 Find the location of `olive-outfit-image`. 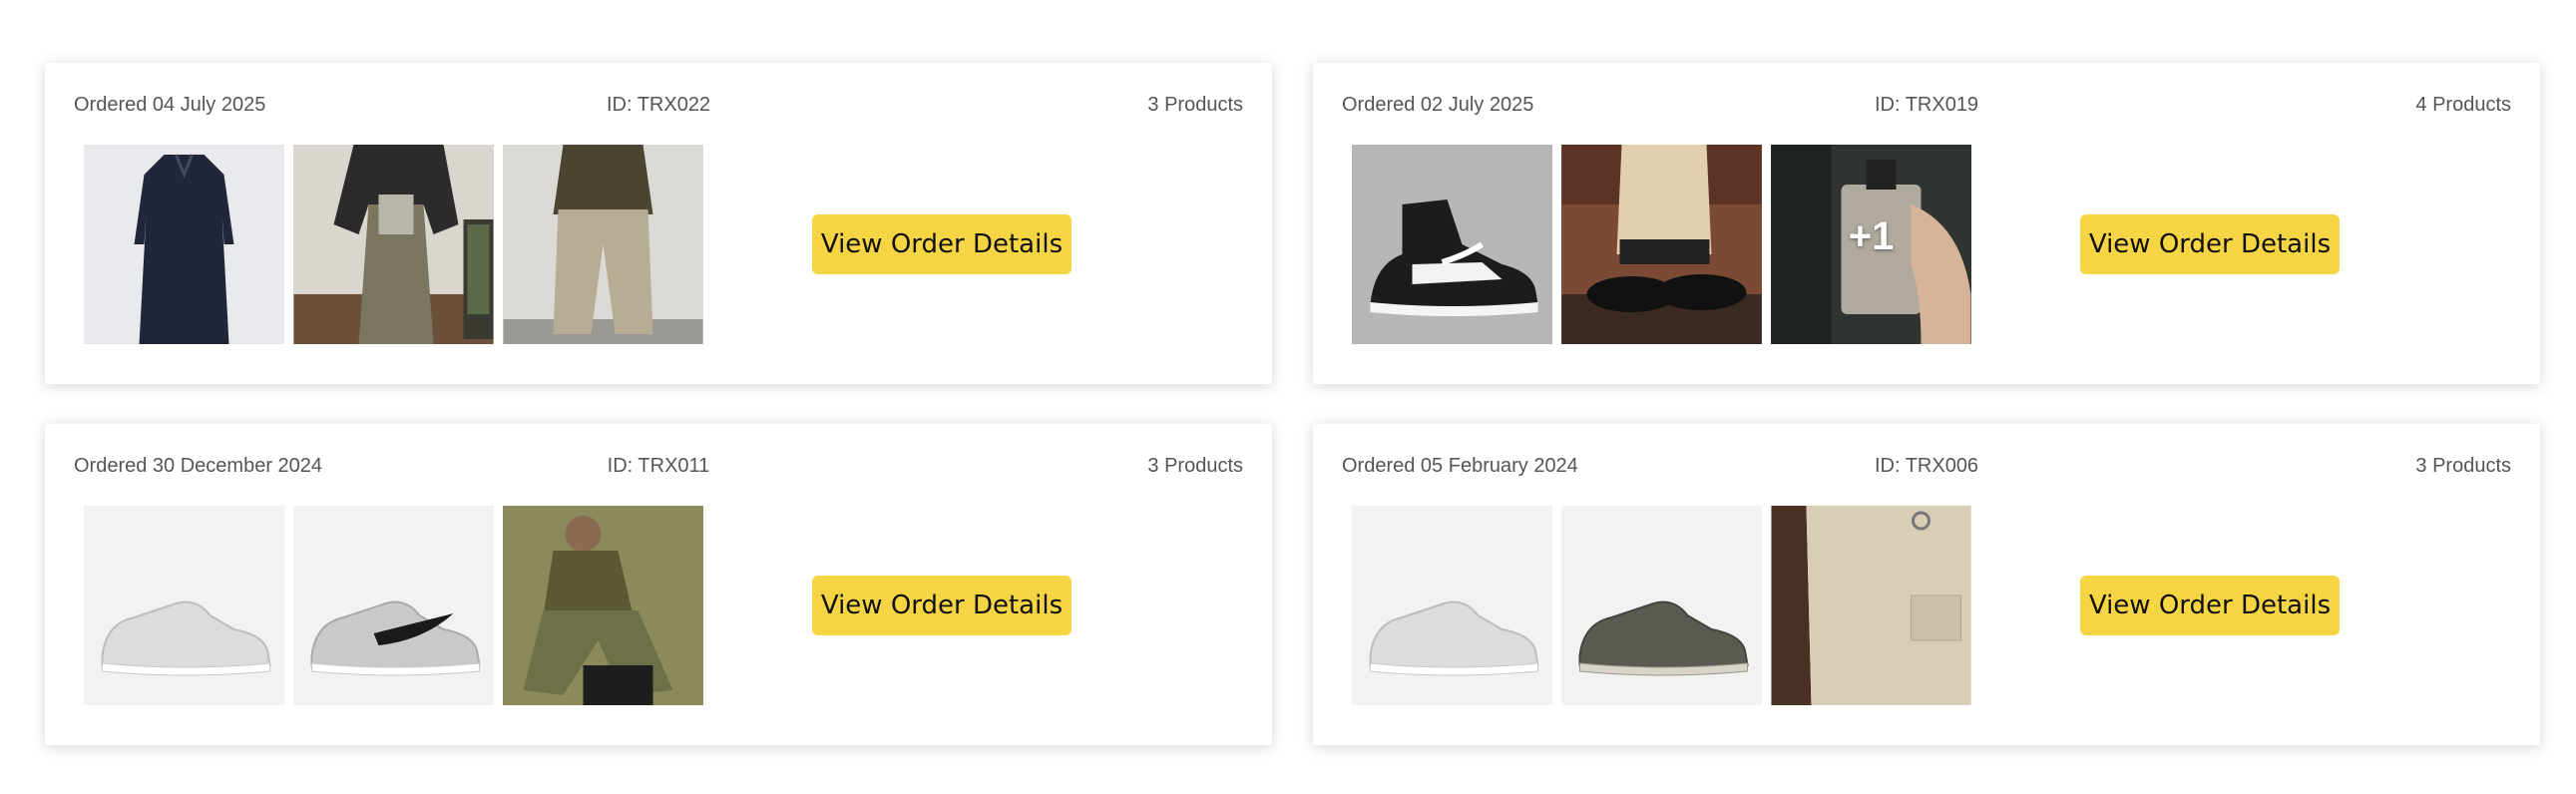

olive-outfit-image is located at coordinates (603, 605).